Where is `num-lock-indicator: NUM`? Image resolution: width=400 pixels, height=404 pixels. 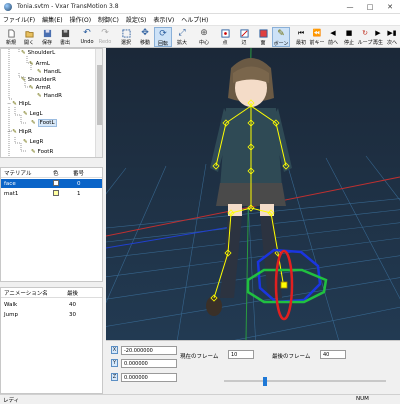
num-lock-indicator: NUM is located at coordinates (362, 399).